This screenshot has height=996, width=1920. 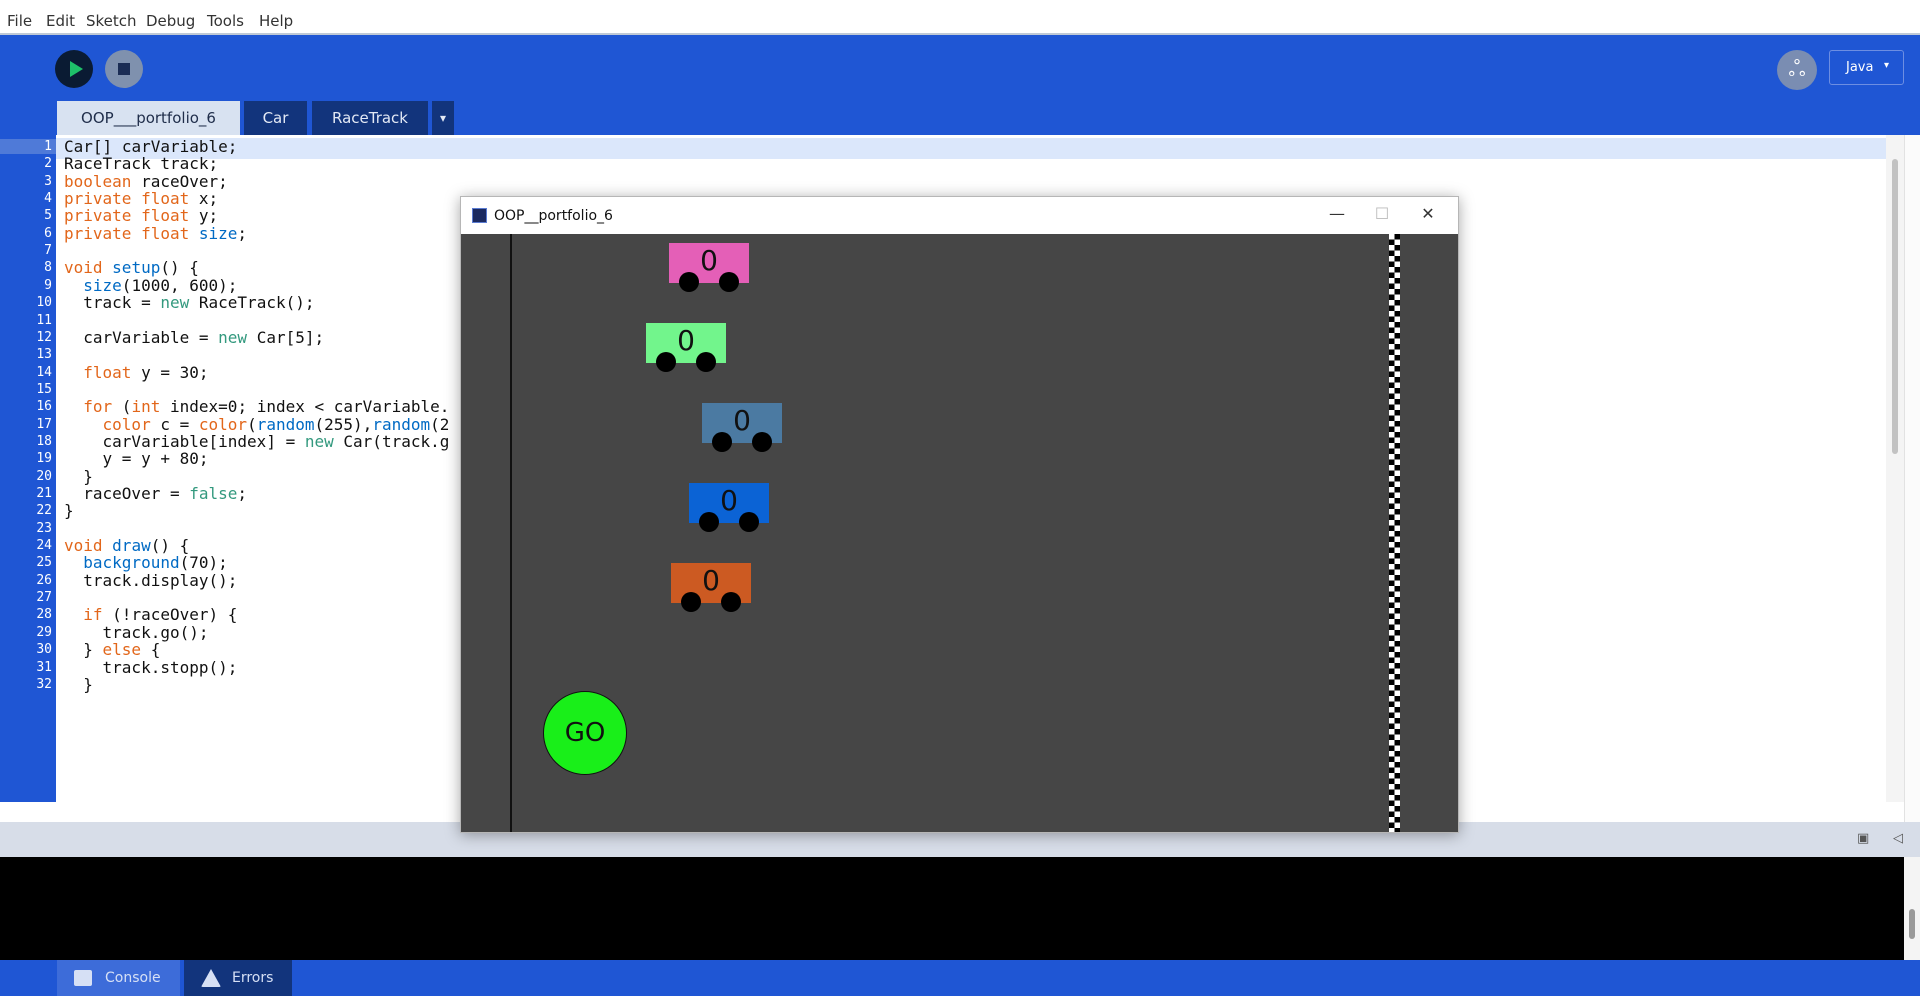 I want to click on menu-bar: File Edit Sketch Debug Tools Help, so click(x=960, y=17).